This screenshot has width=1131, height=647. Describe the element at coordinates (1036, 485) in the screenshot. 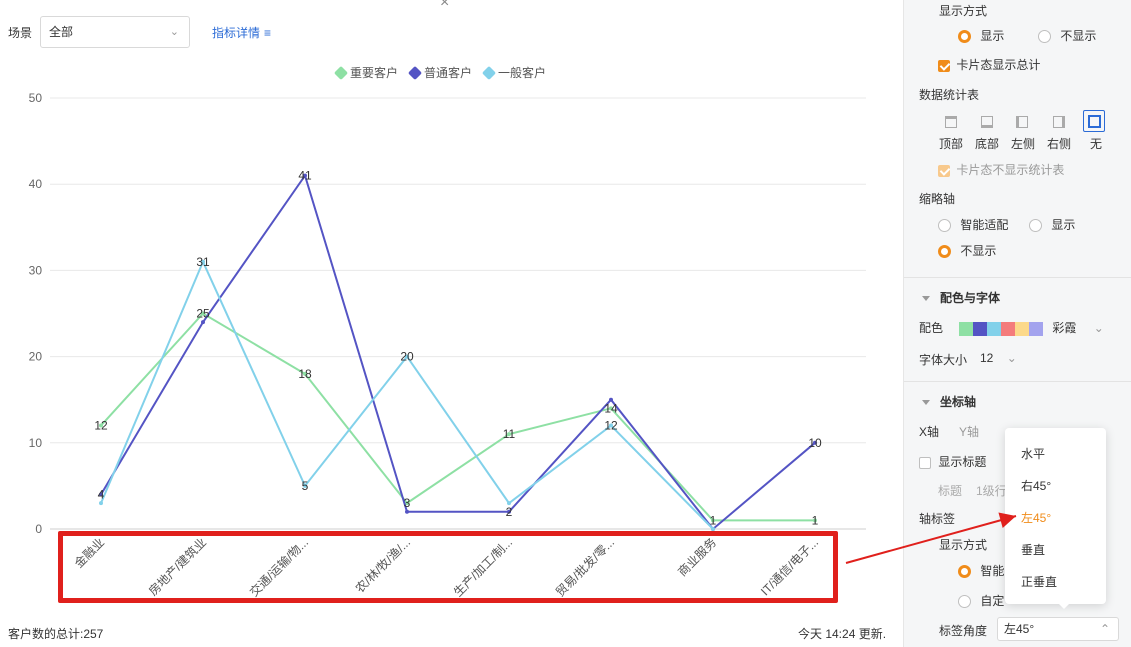

I see `dropdown-option-right45: 右45°` at that location.